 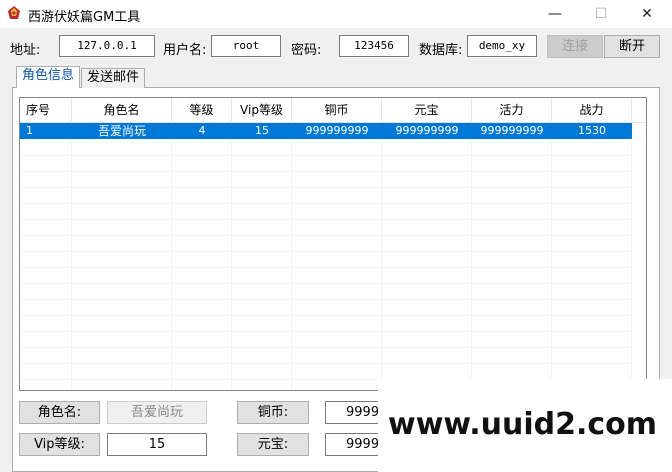 What do you see at coordinates (427, 110) in the screenshot?
I see `column-header: 元宝` at bounding box center [427, 110].